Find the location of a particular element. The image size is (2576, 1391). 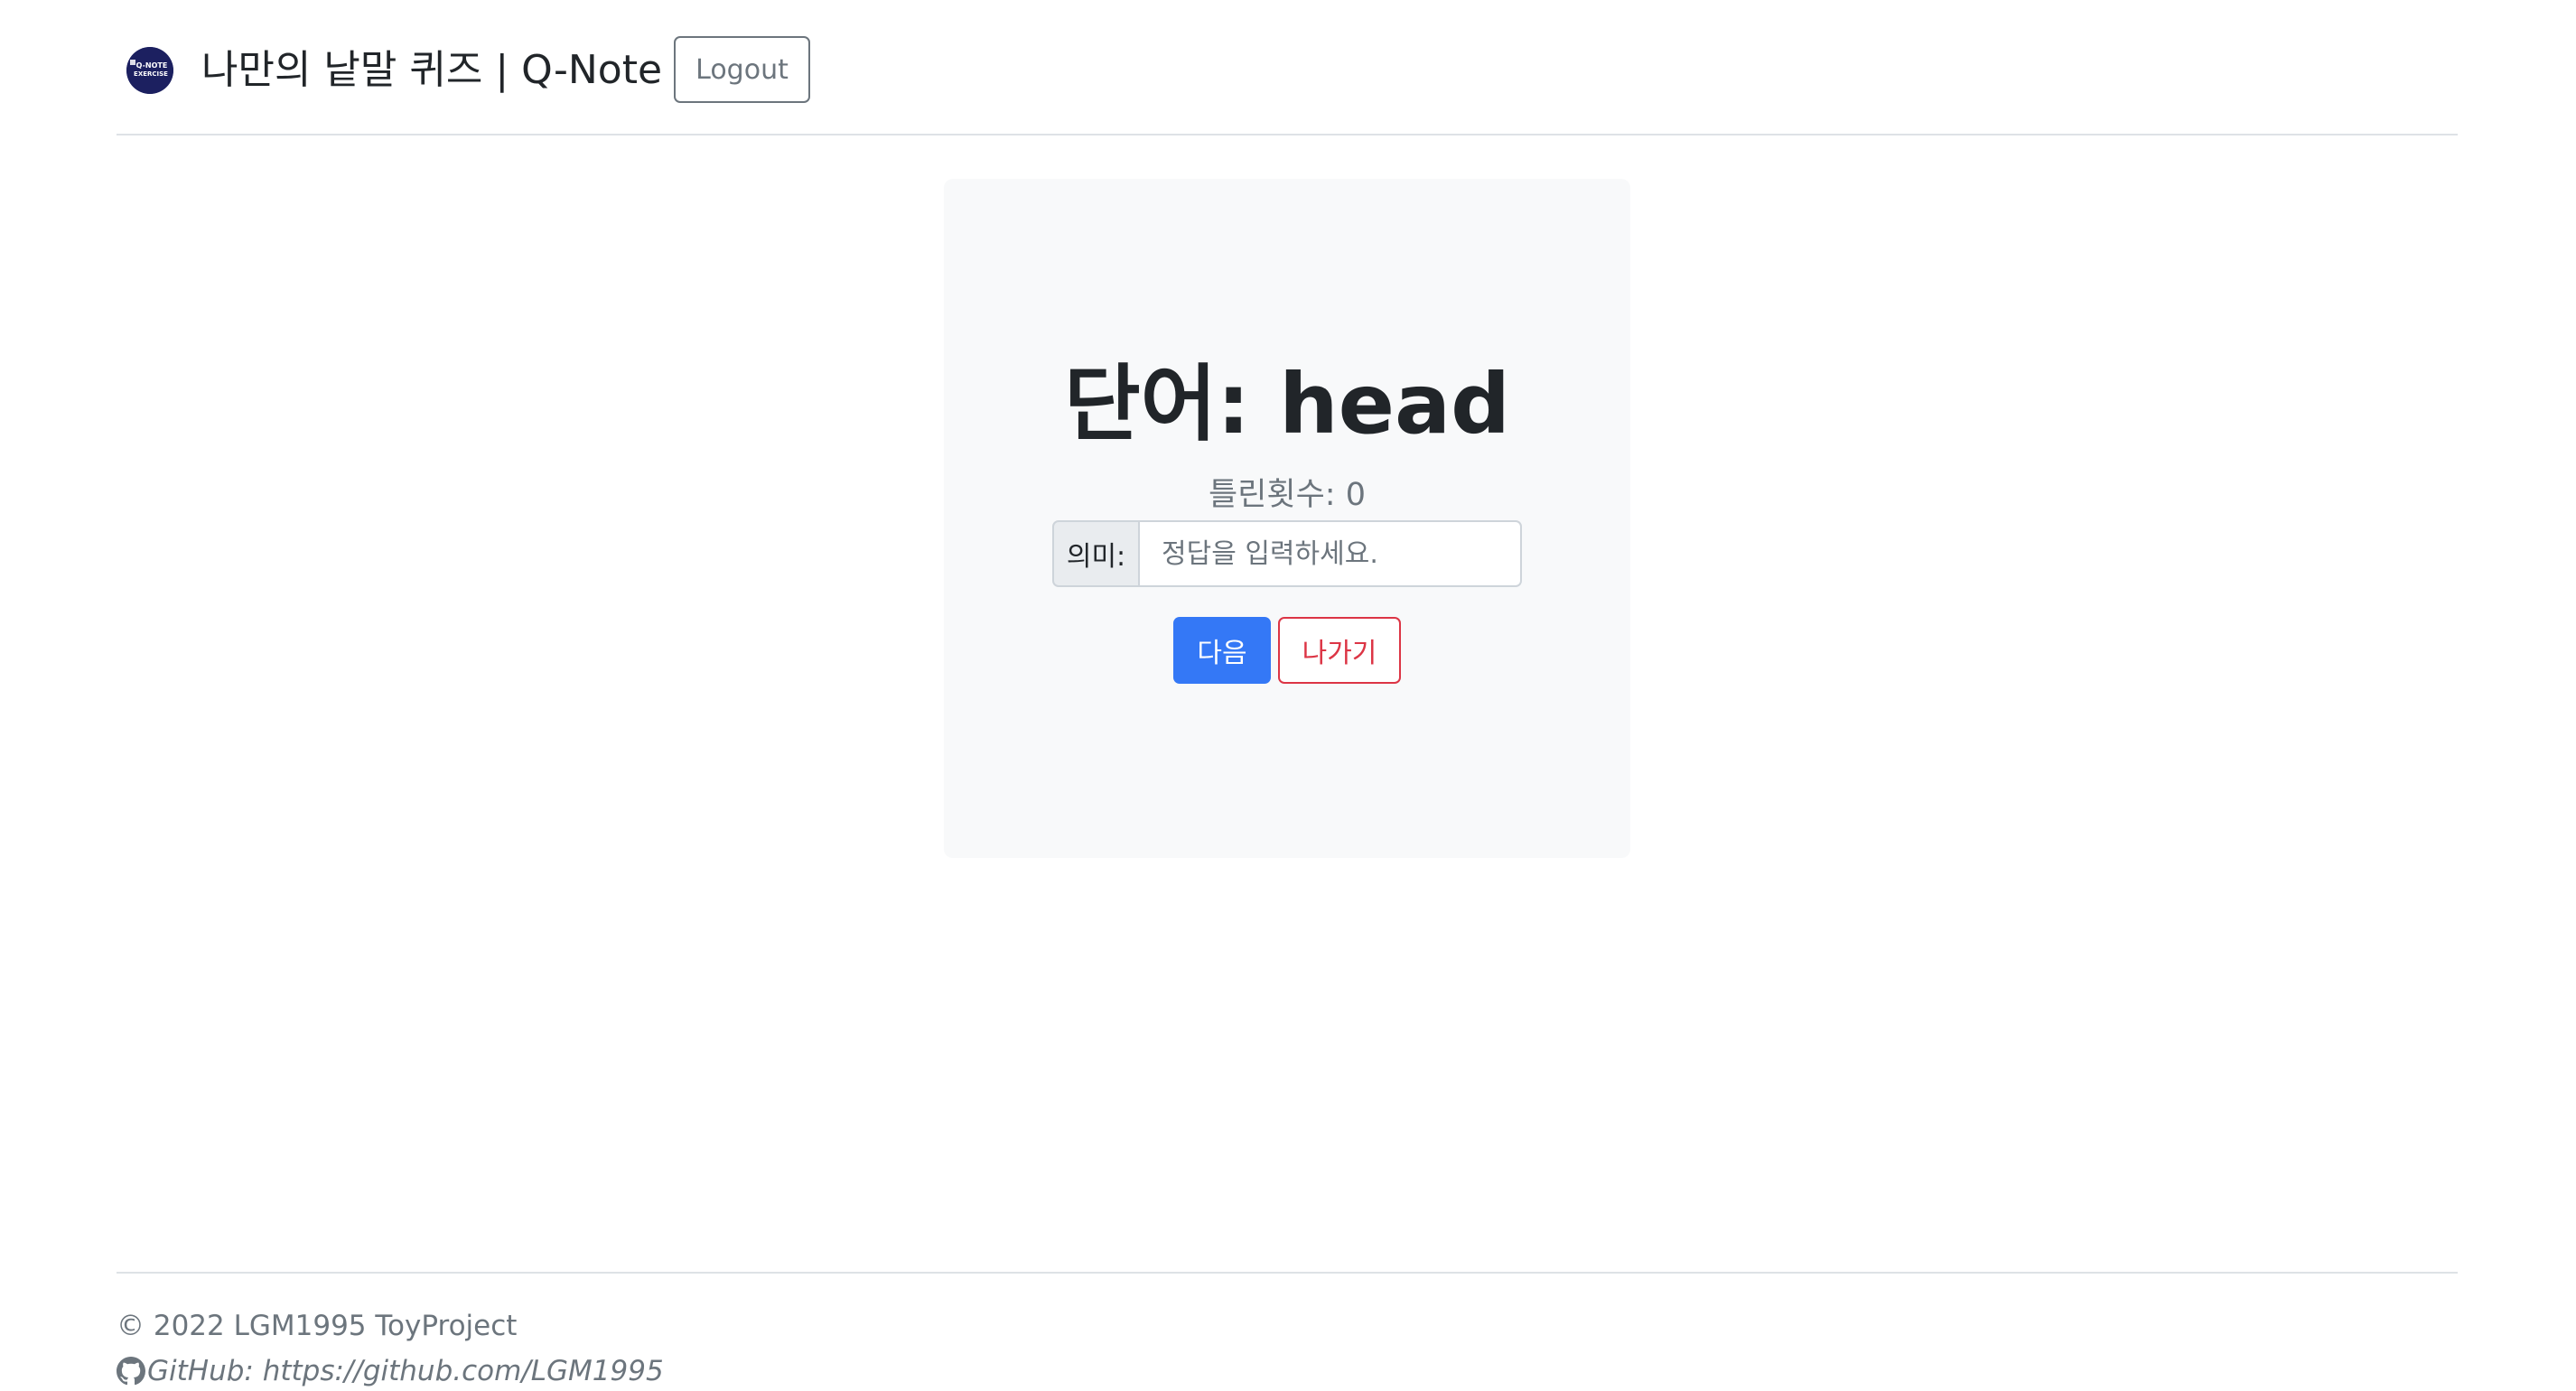

site-title: 나만의 낱말 퀴즈 | Q-Note is located at coordinates (431, 70).